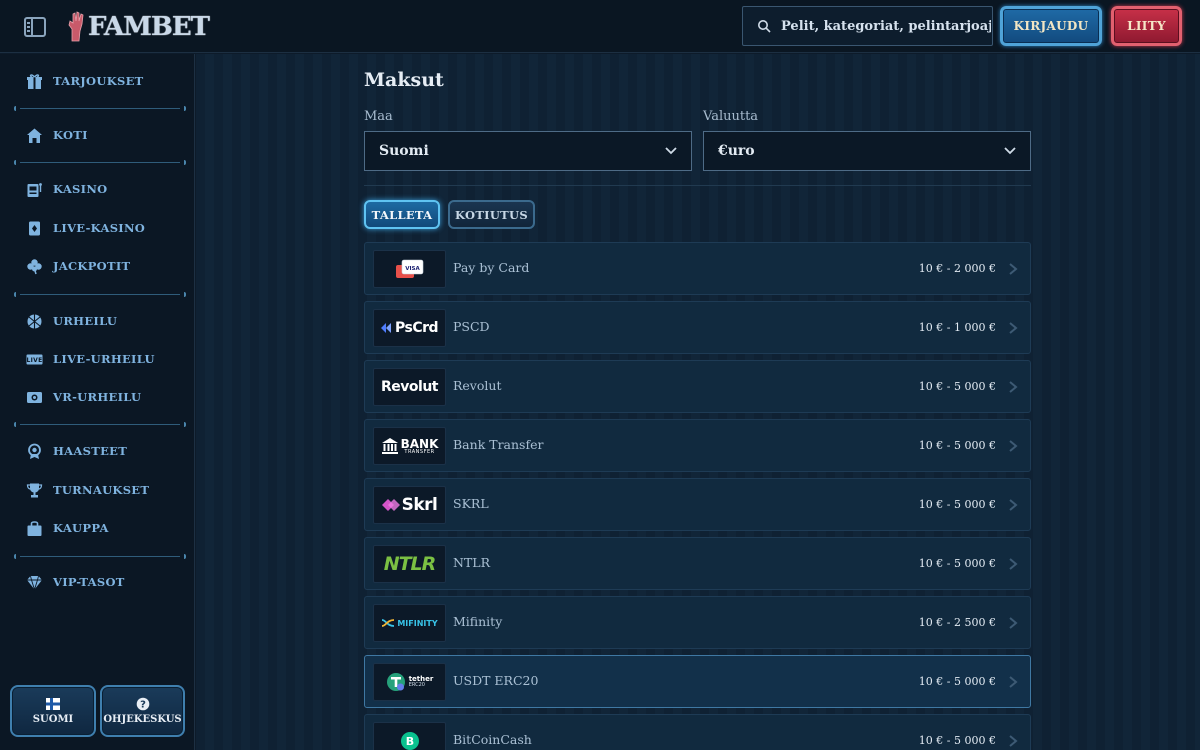 The image size is (1200, 750). Describe the element at coordinates (491, 214) in the screenshot. I see `tab-withdraw: KOTIUTUS` at that location.